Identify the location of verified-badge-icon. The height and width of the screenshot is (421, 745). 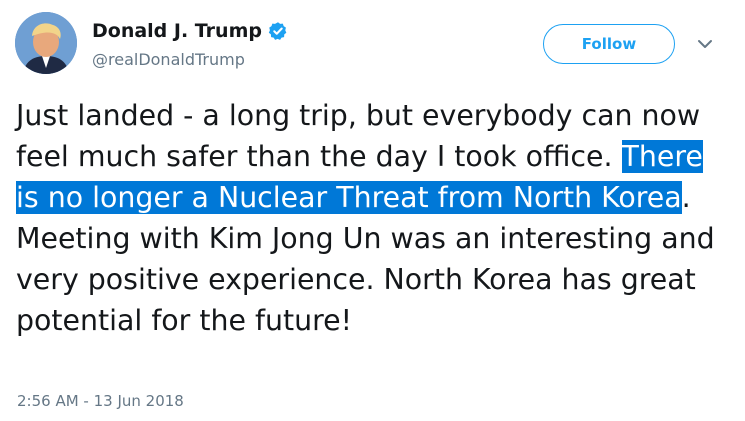
(278, 31).